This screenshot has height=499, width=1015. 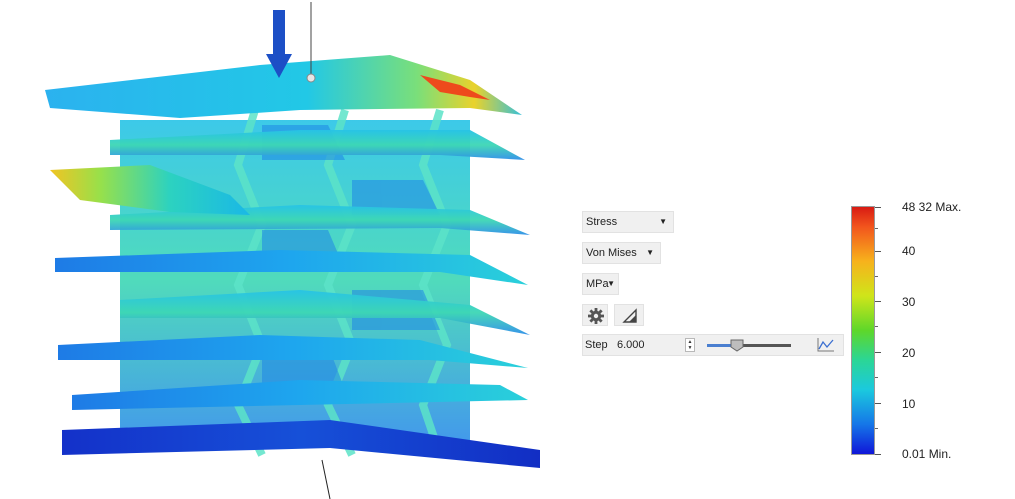 I want to click on graph-button, so click(x=826, y=345).